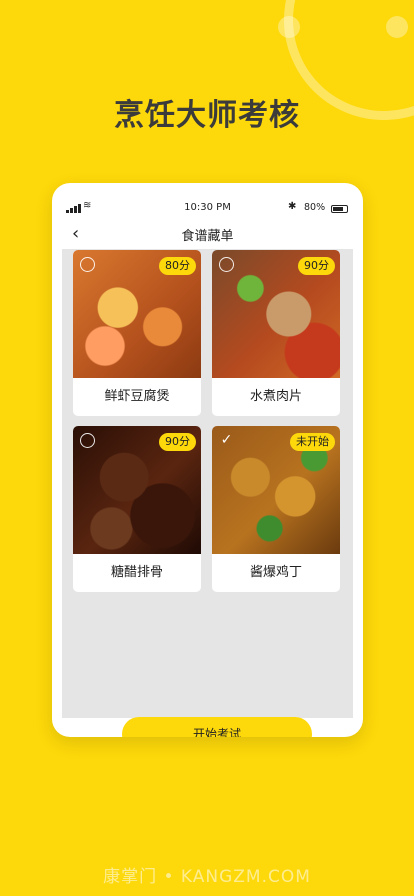  What do you see at coordinates (276, 333) in the screenshot?
I see `recipe-card: 90分 水煮肉片` at bounding box center [276, 333].